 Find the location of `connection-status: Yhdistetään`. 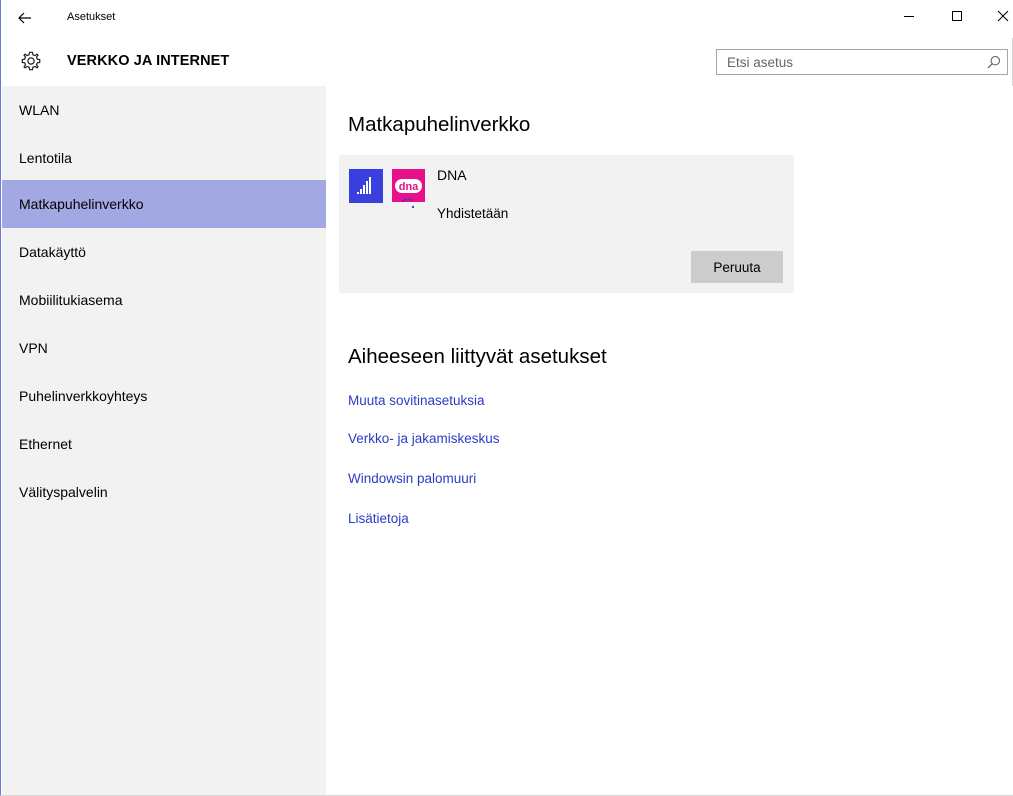

connection-status: Yhdistetään is located at coordinates (473, 213).